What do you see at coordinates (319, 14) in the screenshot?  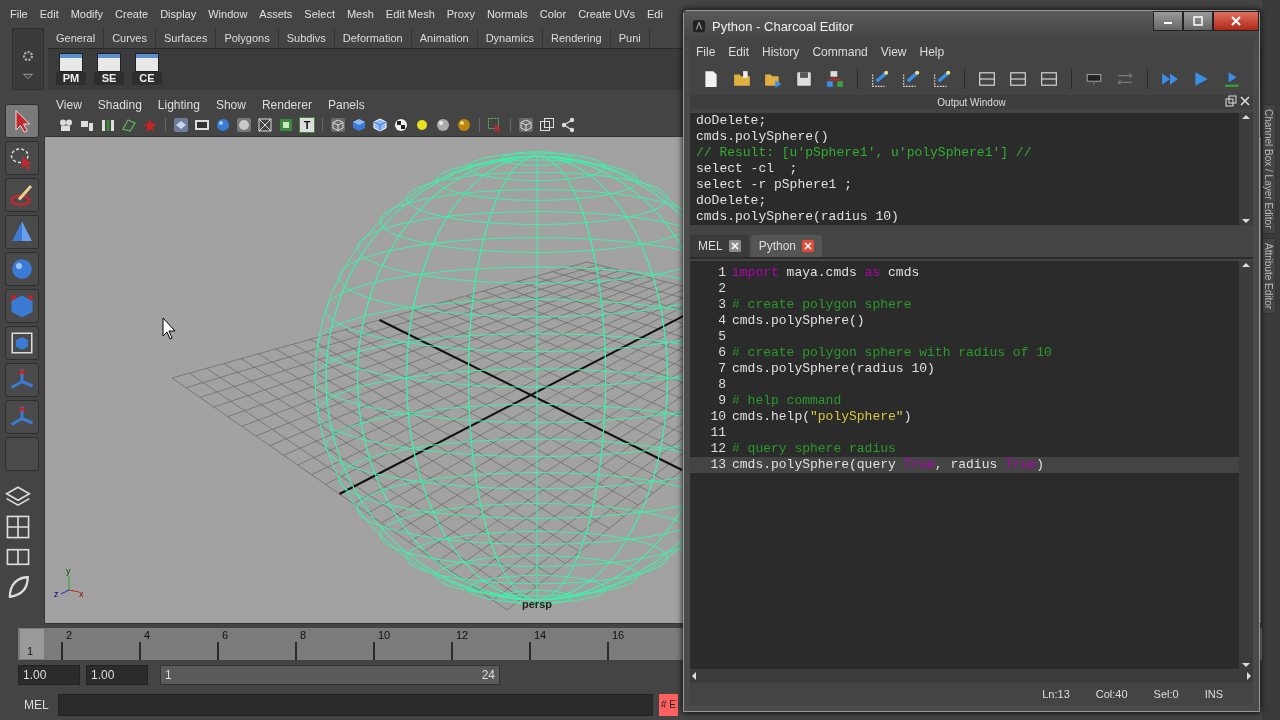 I see `menu-item: Select` at bounding box center [319, 14].